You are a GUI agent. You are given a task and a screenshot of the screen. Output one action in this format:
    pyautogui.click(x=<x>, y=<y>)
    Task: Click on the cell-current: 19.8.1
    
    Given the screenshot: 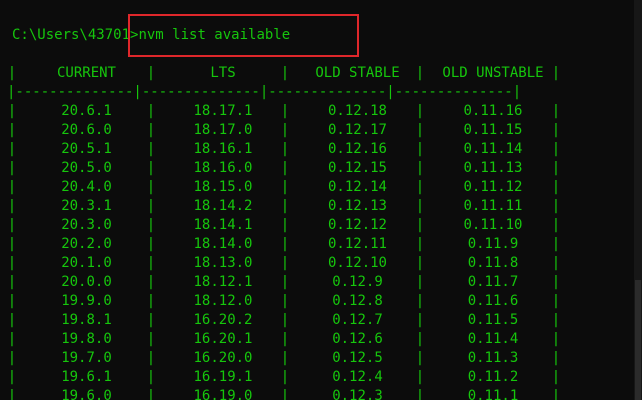 What is the action you would take?
    pyautogui.click(x=86, y=320)
    